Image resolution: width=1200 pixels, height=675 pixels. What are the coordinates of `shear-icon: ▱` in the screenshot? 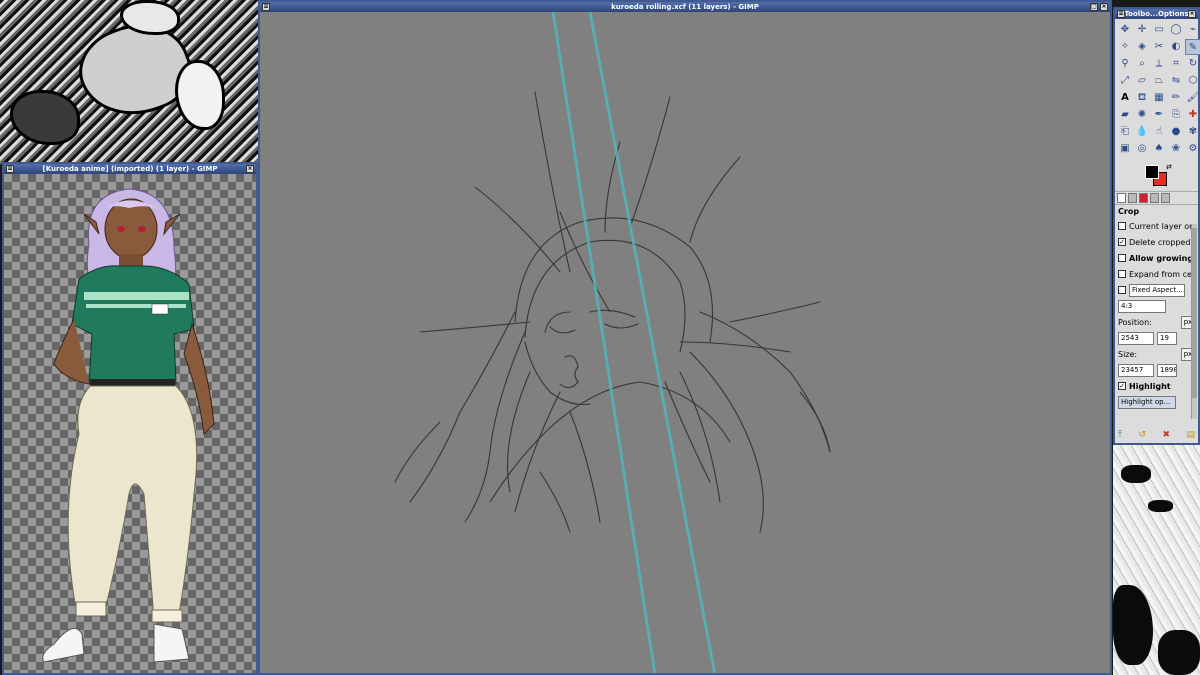 It's located at (1142, 81).